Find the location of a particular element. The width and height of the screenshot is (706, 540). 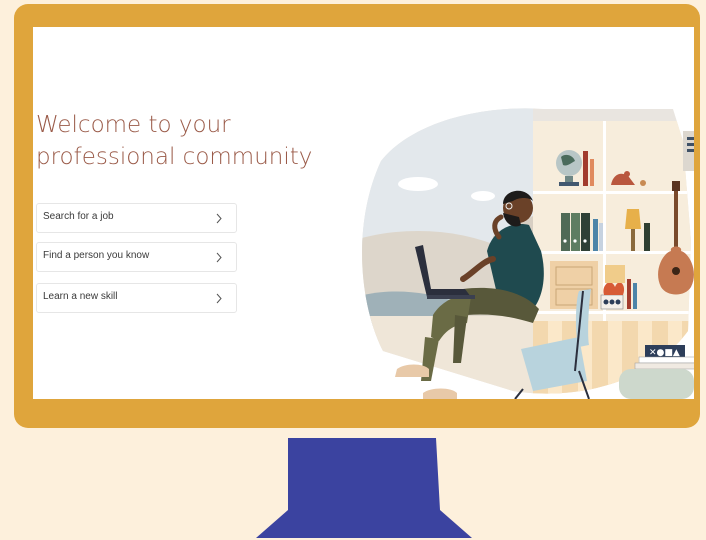

search-job-button: Search for a job is located at coordinates (136, 218).